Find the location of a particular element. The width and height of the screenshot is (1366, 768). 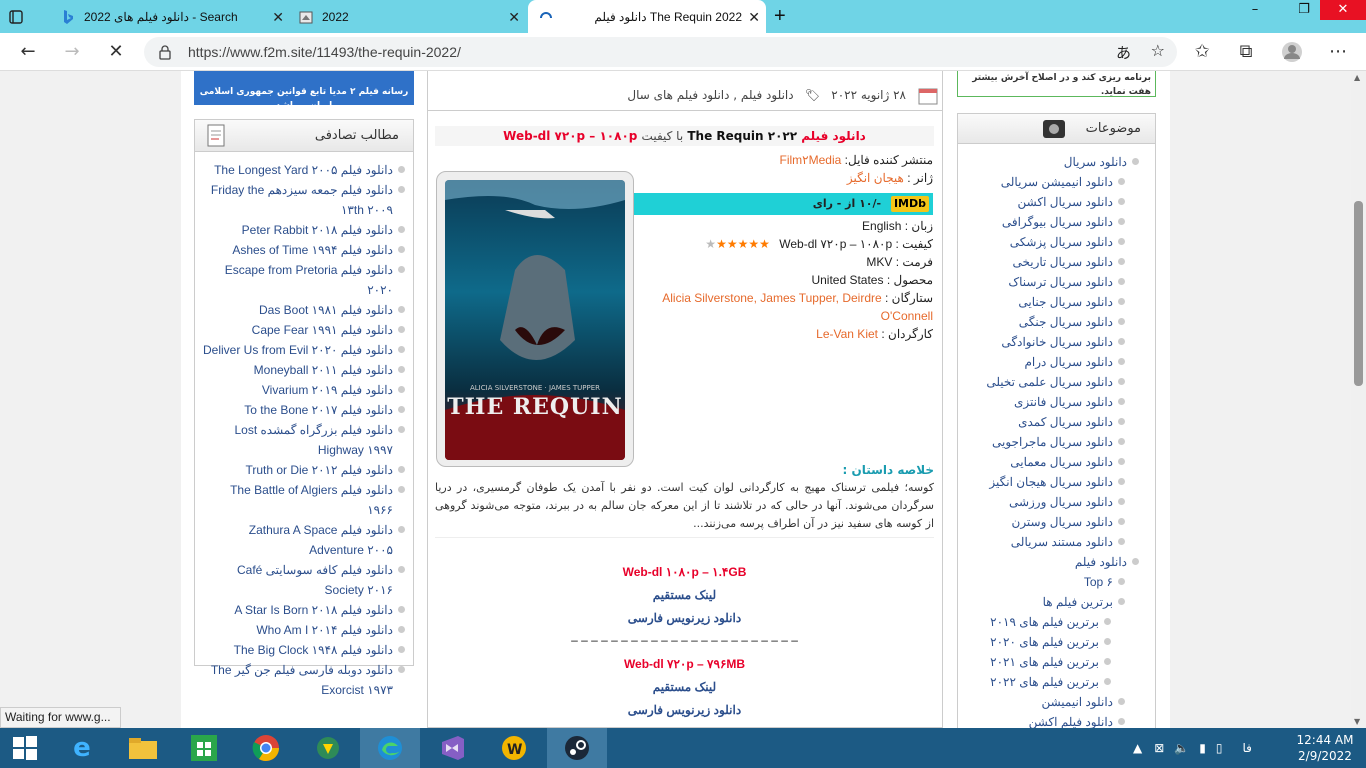

taskbar-store is located at coordinates (204, 748).